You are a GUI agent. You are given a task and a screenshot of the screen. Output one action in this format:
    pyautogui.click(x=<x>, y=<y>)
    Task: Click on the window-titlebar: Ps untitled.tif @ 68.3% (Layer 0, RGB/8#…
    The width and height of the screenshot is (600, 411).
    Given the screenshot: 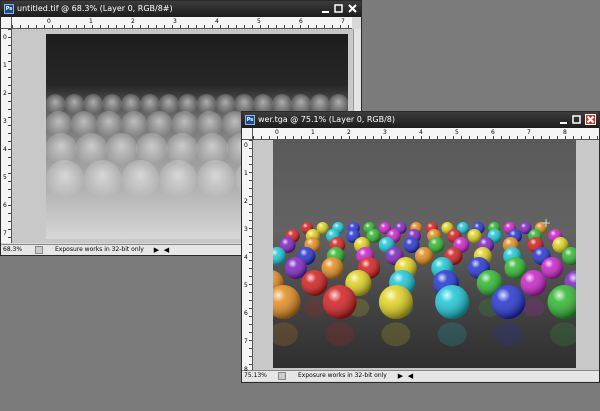 What is the action you would take?
    pyautogui.click(x=181, y=9)
    